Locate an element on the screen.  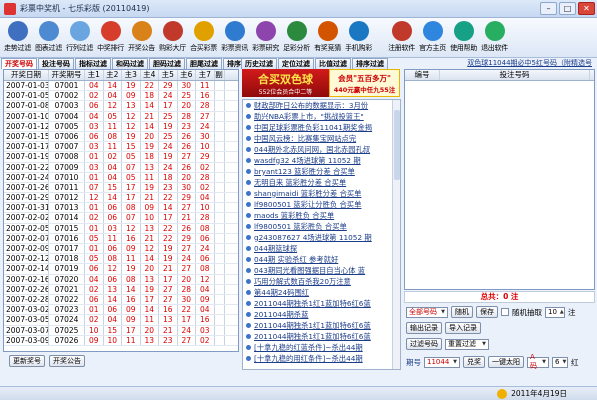
news-item: 2011044期杀蓝 is located at coordinates (321, 314).